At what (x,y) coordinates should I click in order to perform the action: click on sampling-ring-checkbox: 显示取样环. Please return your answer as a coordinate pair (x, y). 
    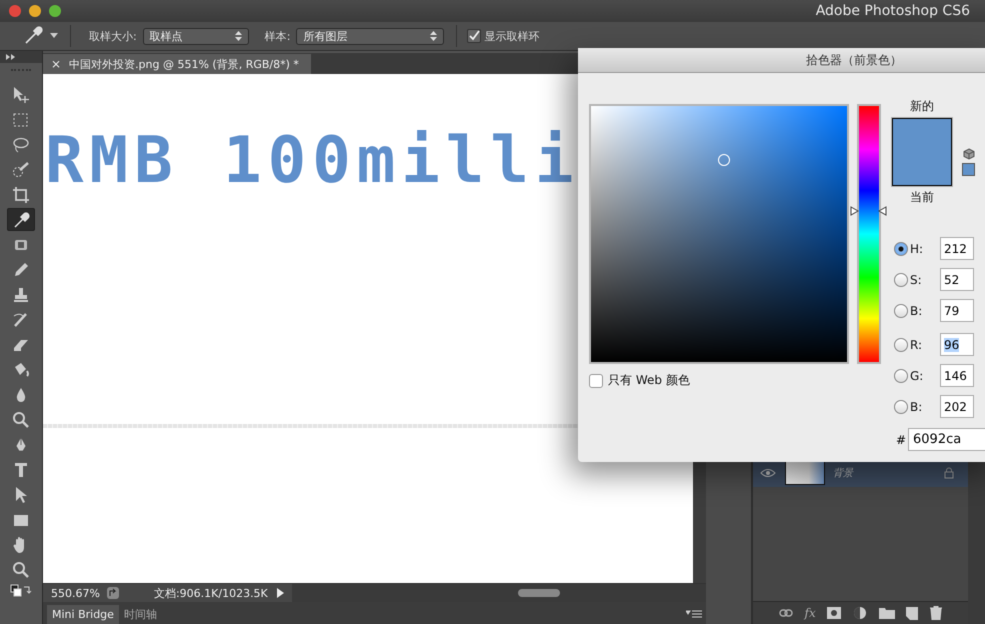
    Looking at the image, I should click on (503, 36).